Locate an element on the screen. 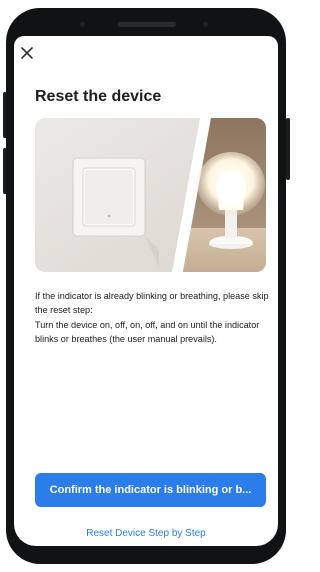 This screenshot has height=572, width=320. close-icon is located at coordinates (27, 53).